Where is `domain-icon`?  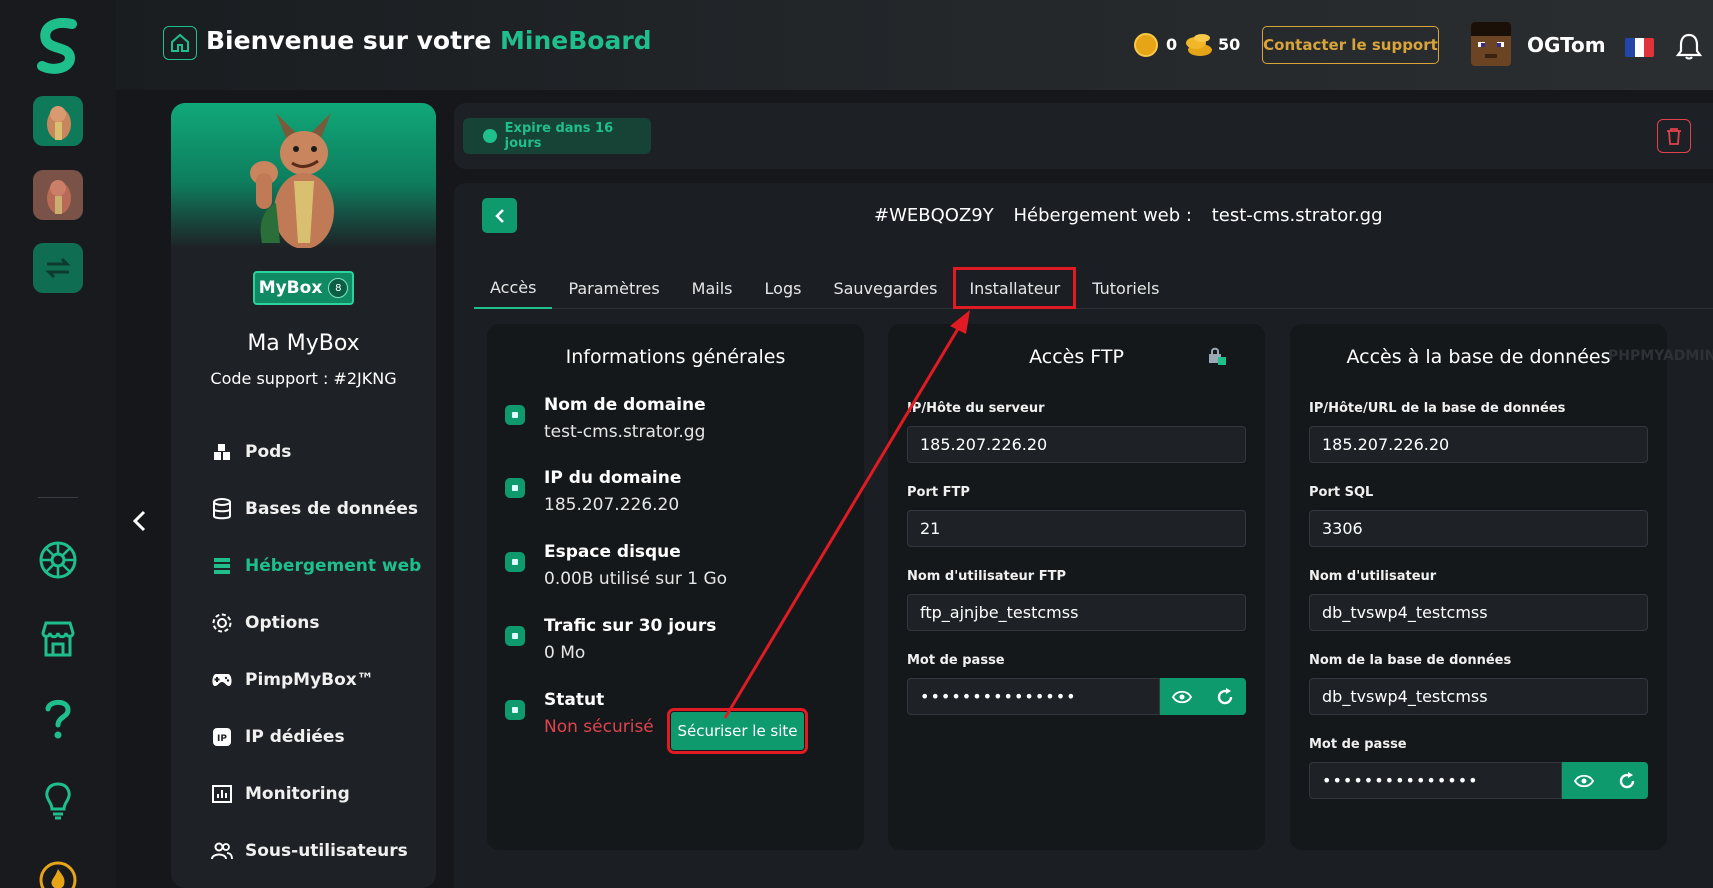
domain-icon is located at coordinates (515, 415).